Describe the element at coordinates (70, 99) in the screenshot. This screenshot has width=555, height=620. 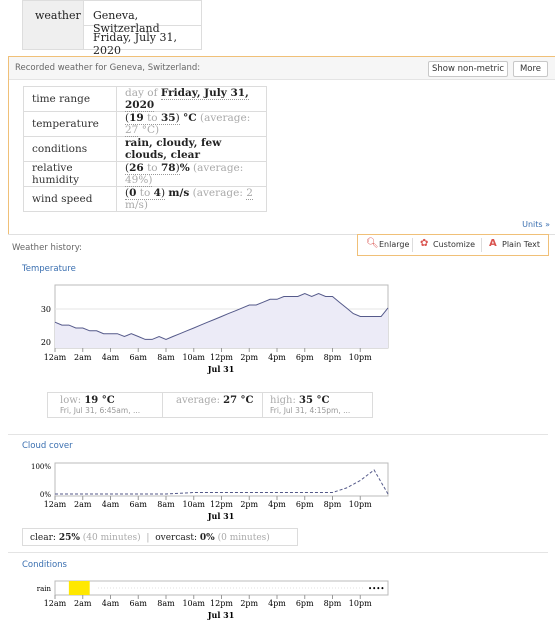
I see `time-range-label: time range` at that location.